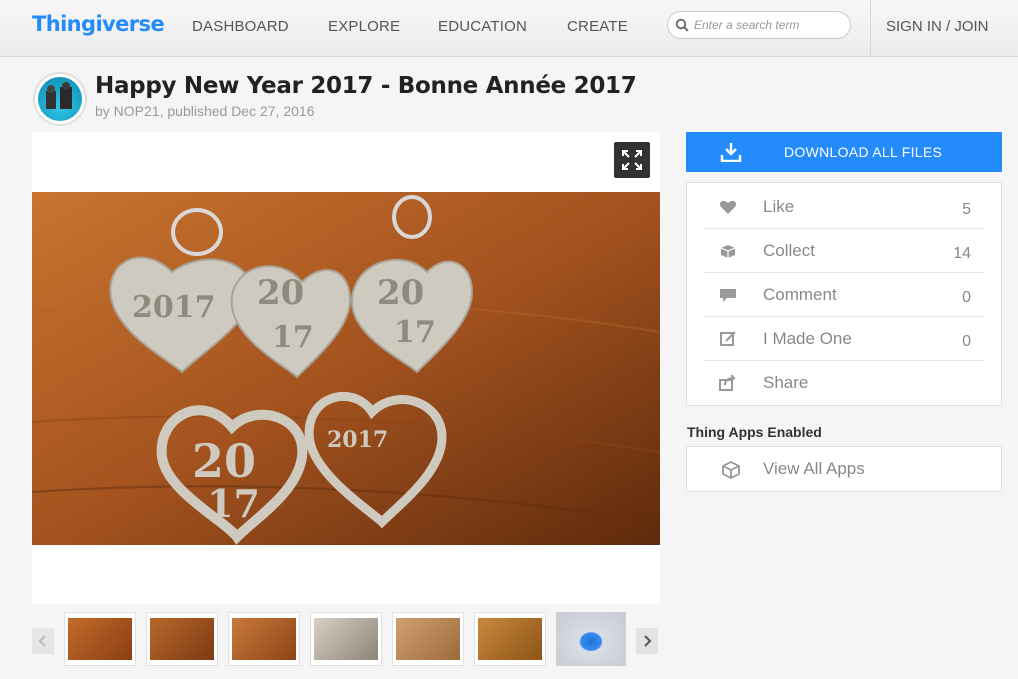 The height and width of the screenshot is (679, 1018). I want to click on heart-4-top-text: 20, so click(224, 461).